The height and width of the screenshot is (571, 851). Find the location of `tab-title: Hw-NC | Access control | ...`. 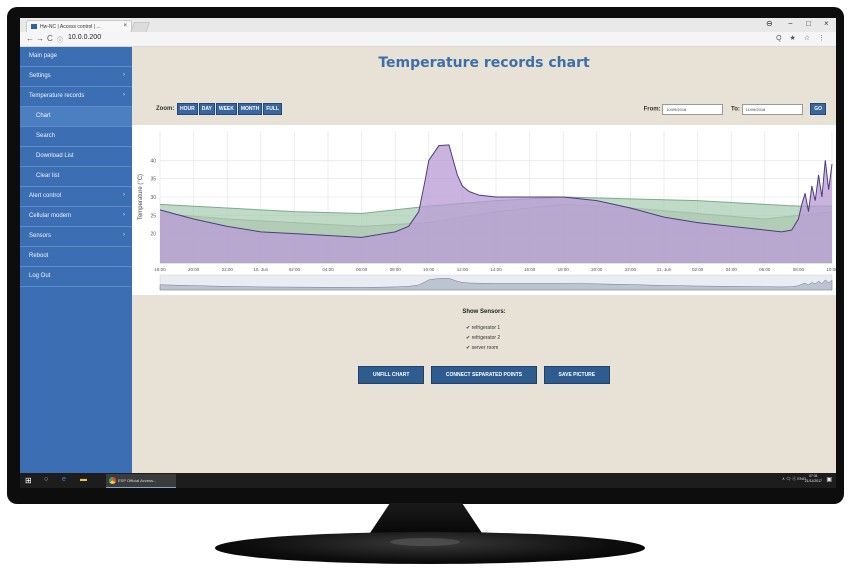

tab-title: Hw-NC | Access control | ... is located at coordinates (70, 27).